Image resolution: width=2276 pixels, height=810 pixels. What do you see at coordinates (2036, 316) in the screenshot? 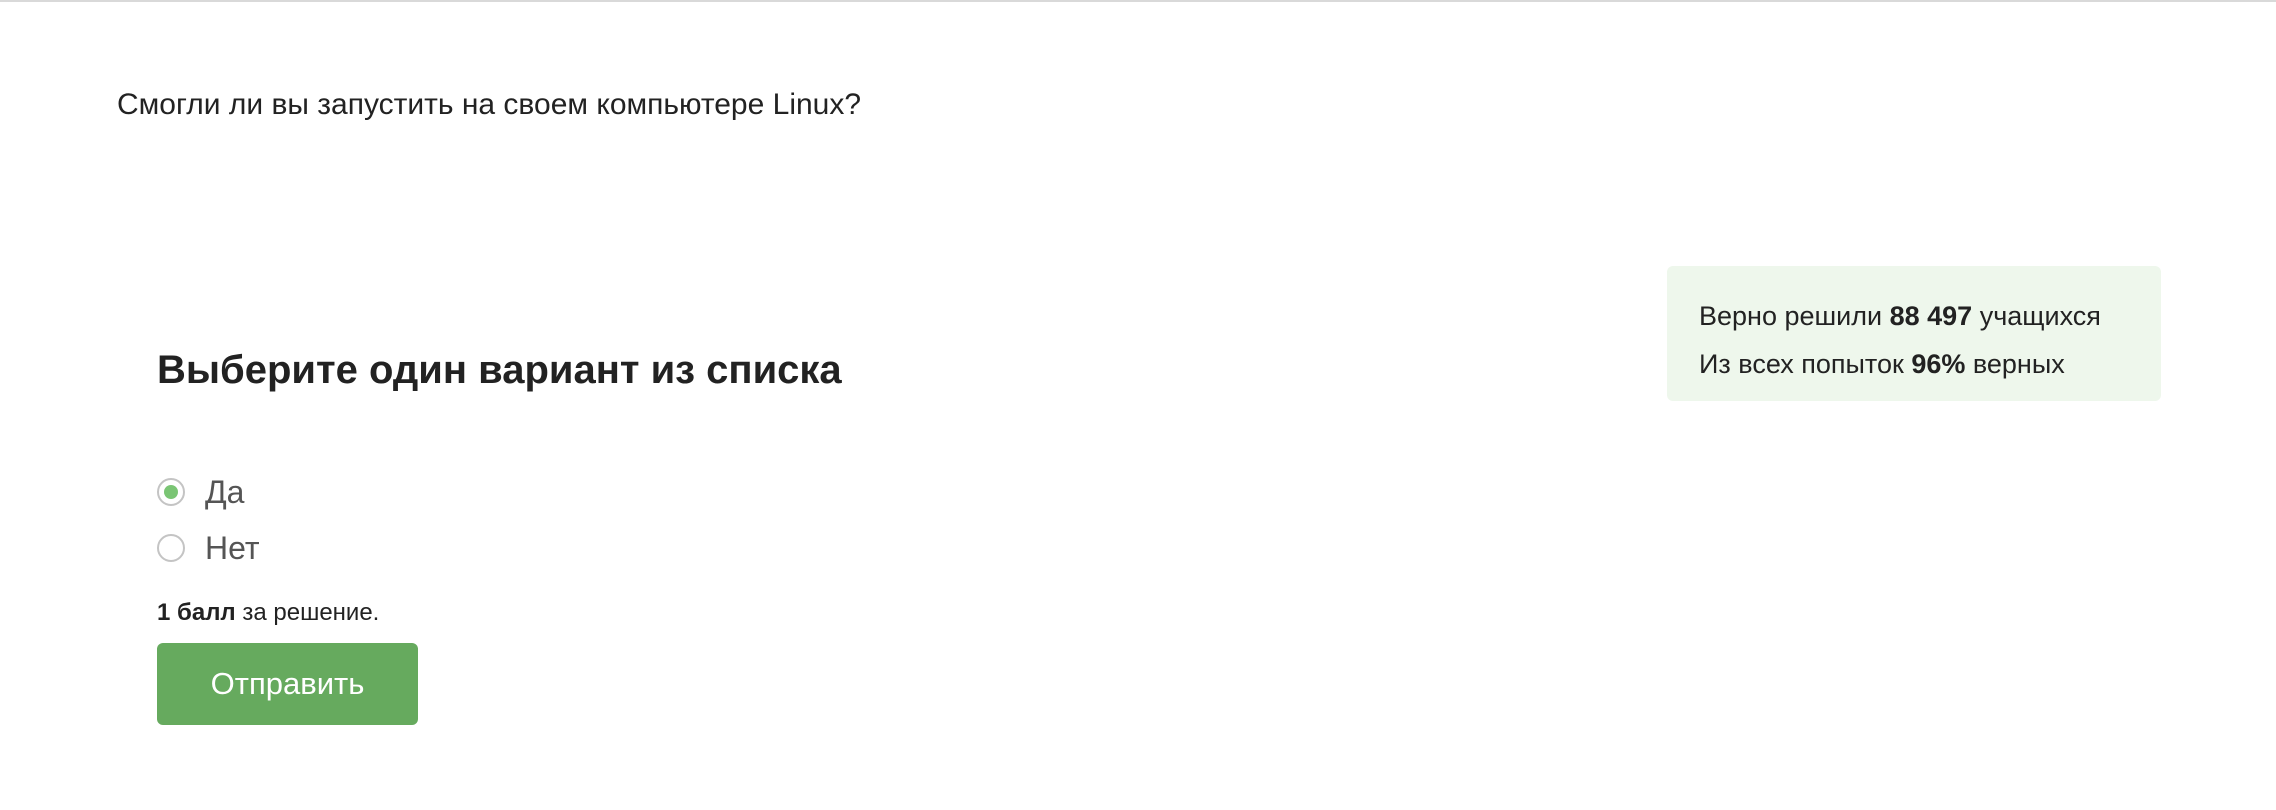
I see `solved-suffix: учащихся` at bounding box center [2036, 316].